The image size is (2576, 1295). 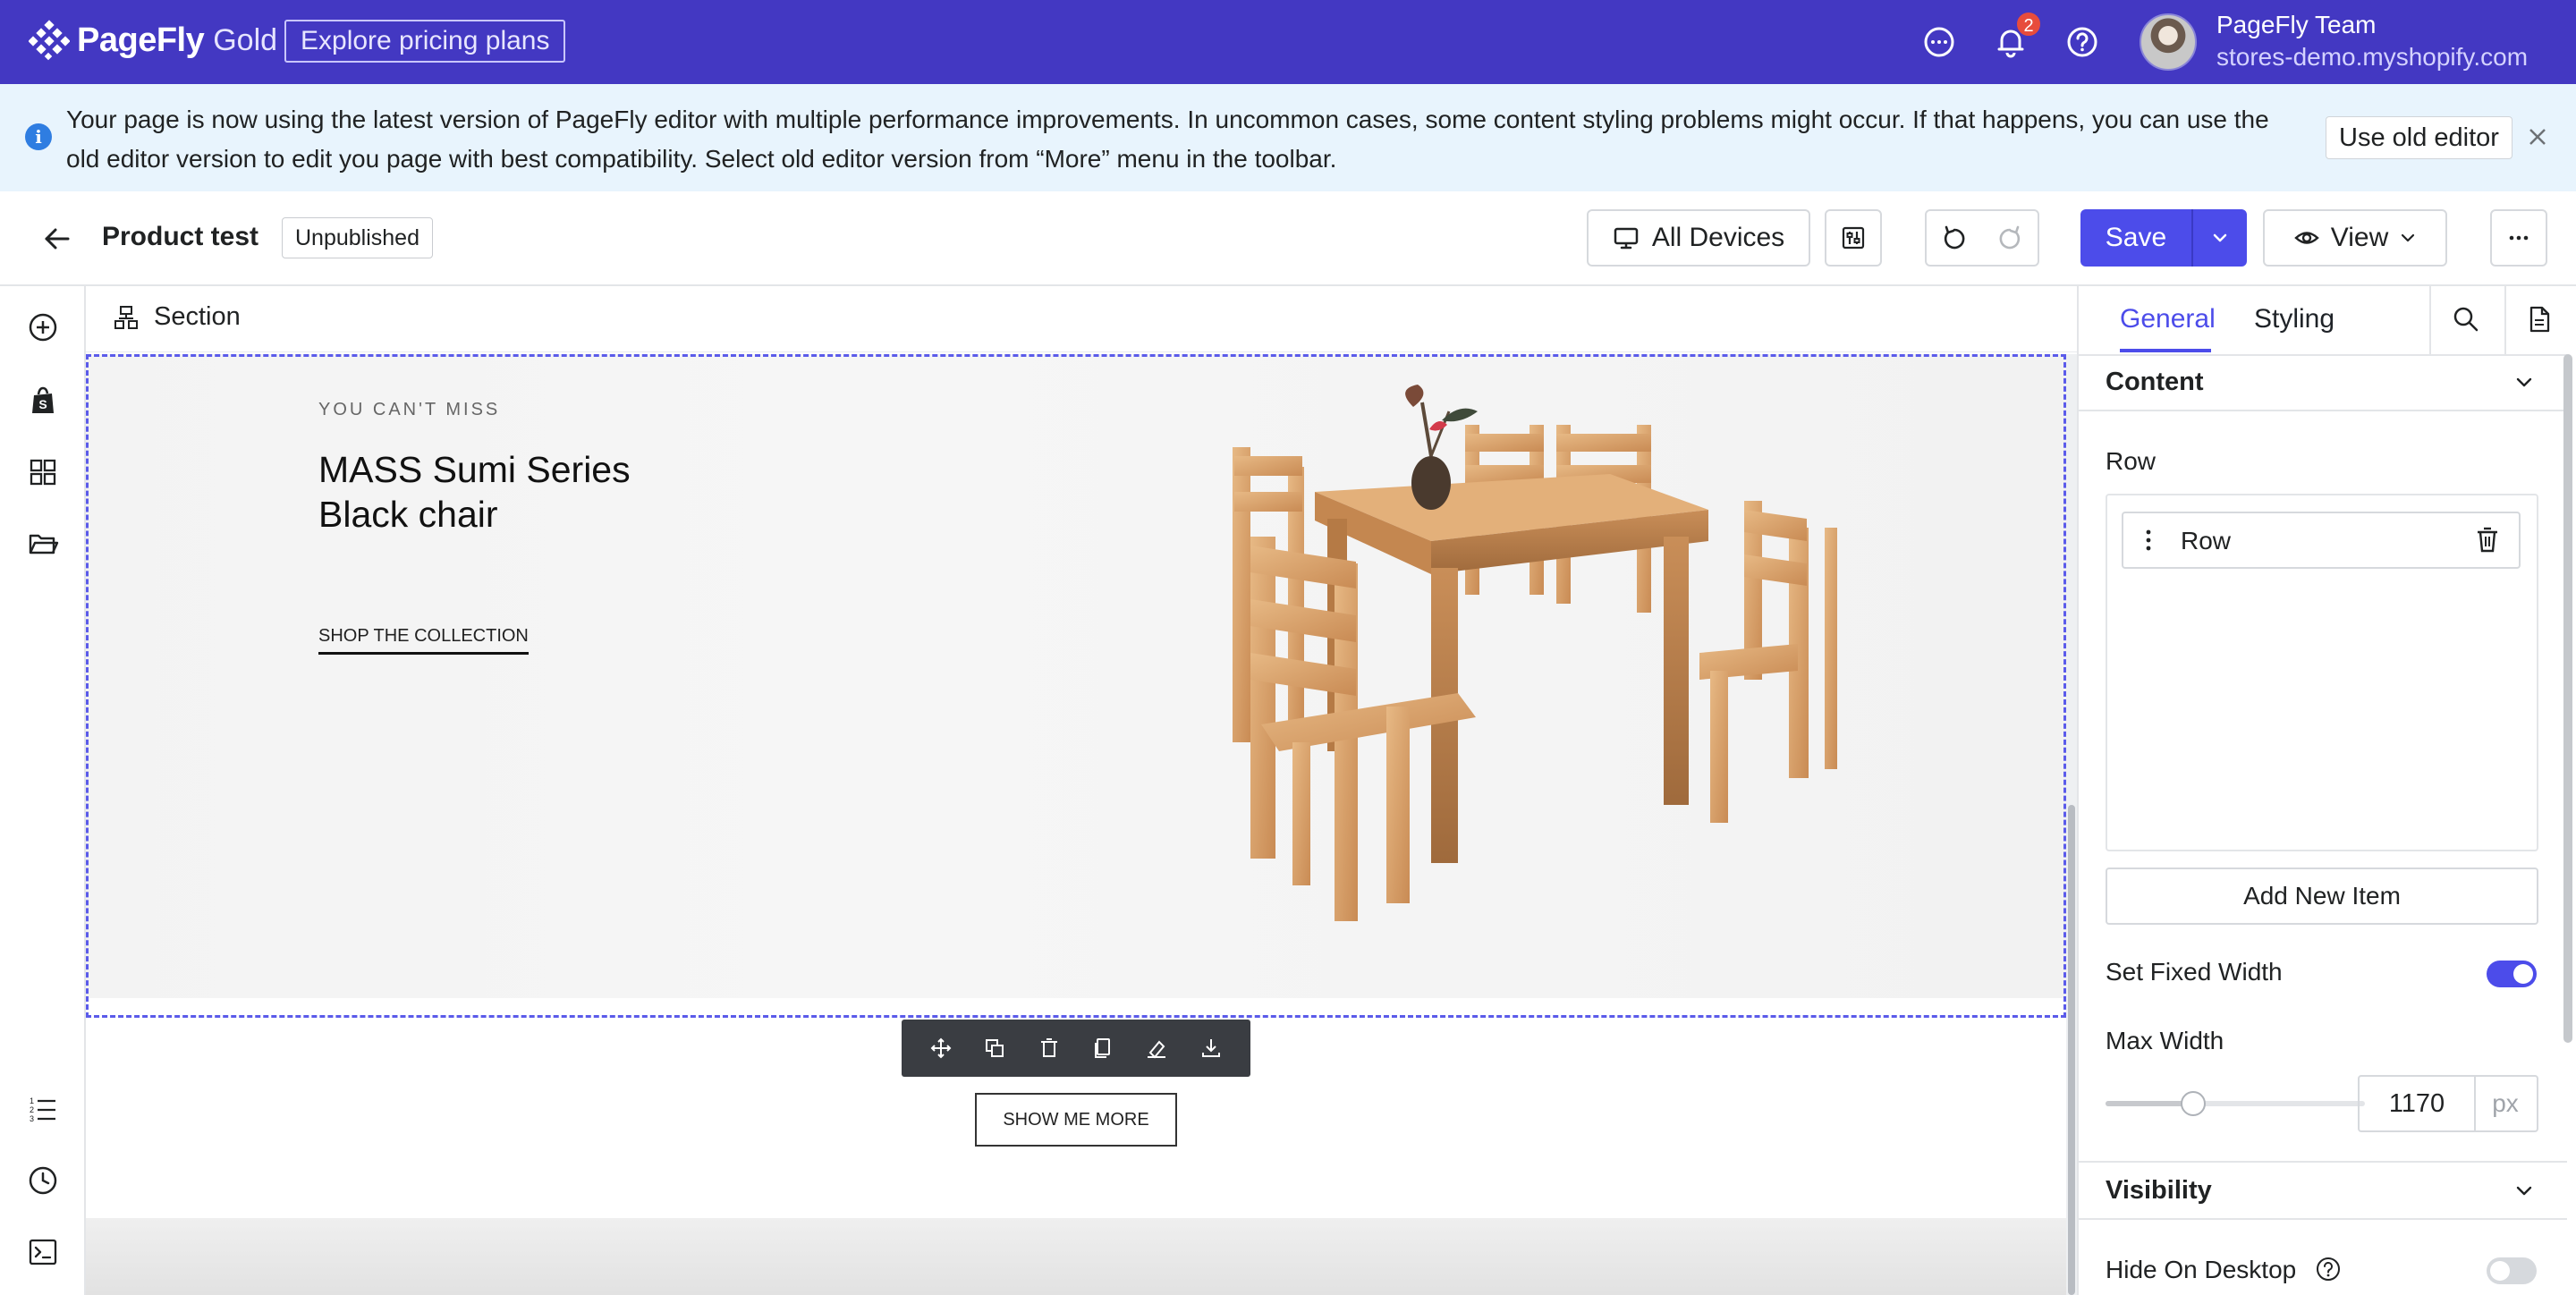 What do you see at coordinates (1939, 42) in the screenshot?
I see `chat-icon` at bounding box center [1939, 42].